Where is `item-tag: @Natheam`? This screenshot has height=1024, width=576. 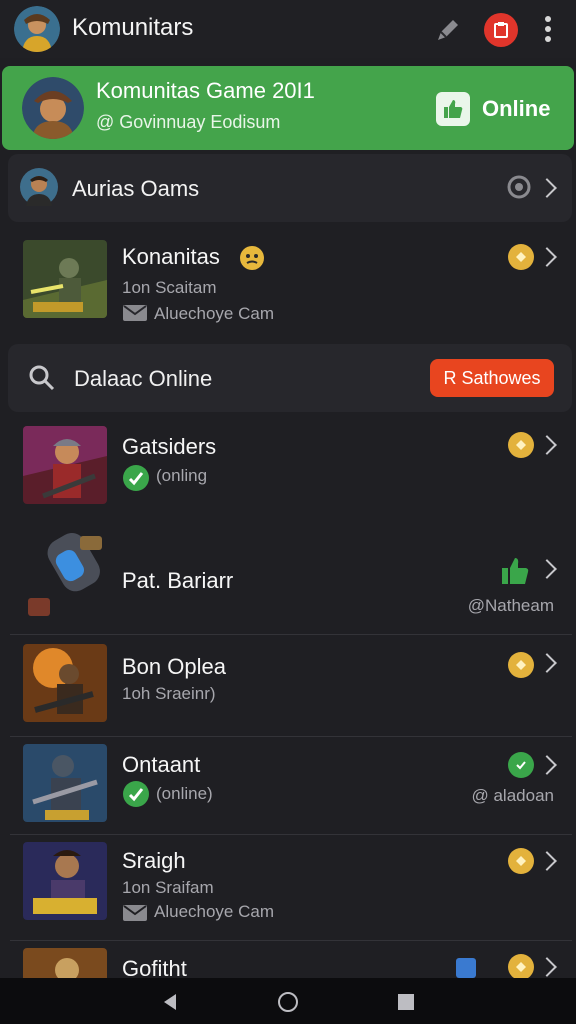
item-tag: @Natheam is located at coordinates (510, 605).